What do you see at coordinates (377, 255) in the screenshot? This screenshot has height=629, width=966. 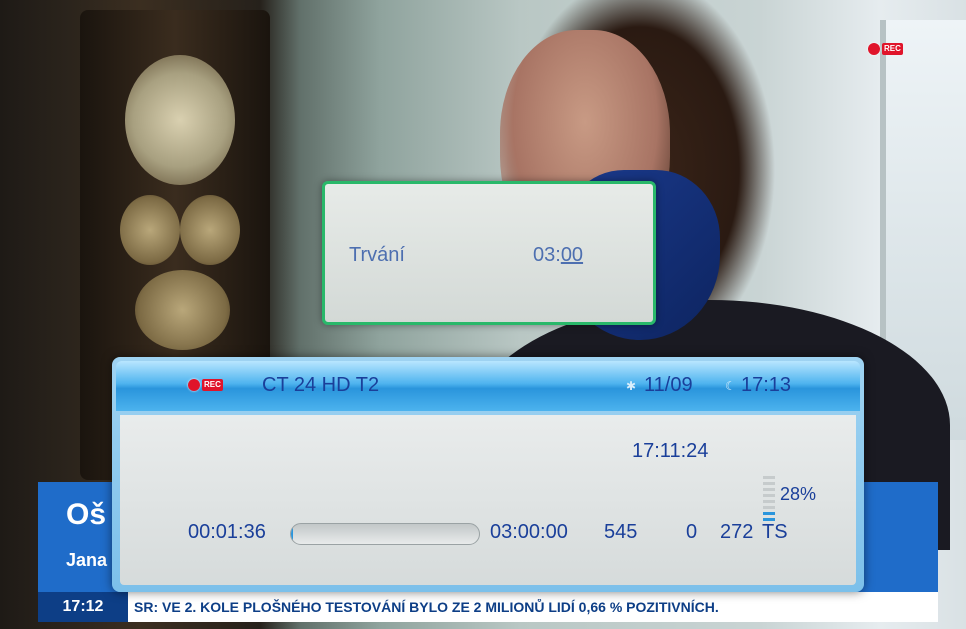 I see `duration-label: Trvání` at bounding box center [377, 255].